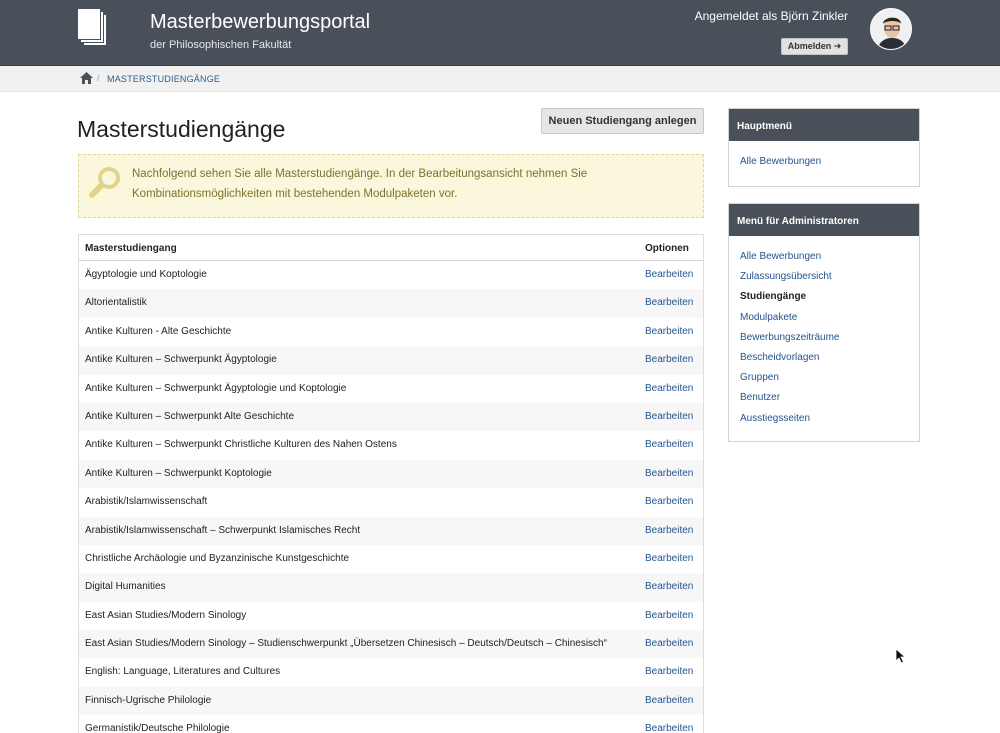  What do you see at coordinates (824, 257) in the screenshot?
I see `admin-menu-item: Alle Bewerbungen` at bounding box center [824, 257].